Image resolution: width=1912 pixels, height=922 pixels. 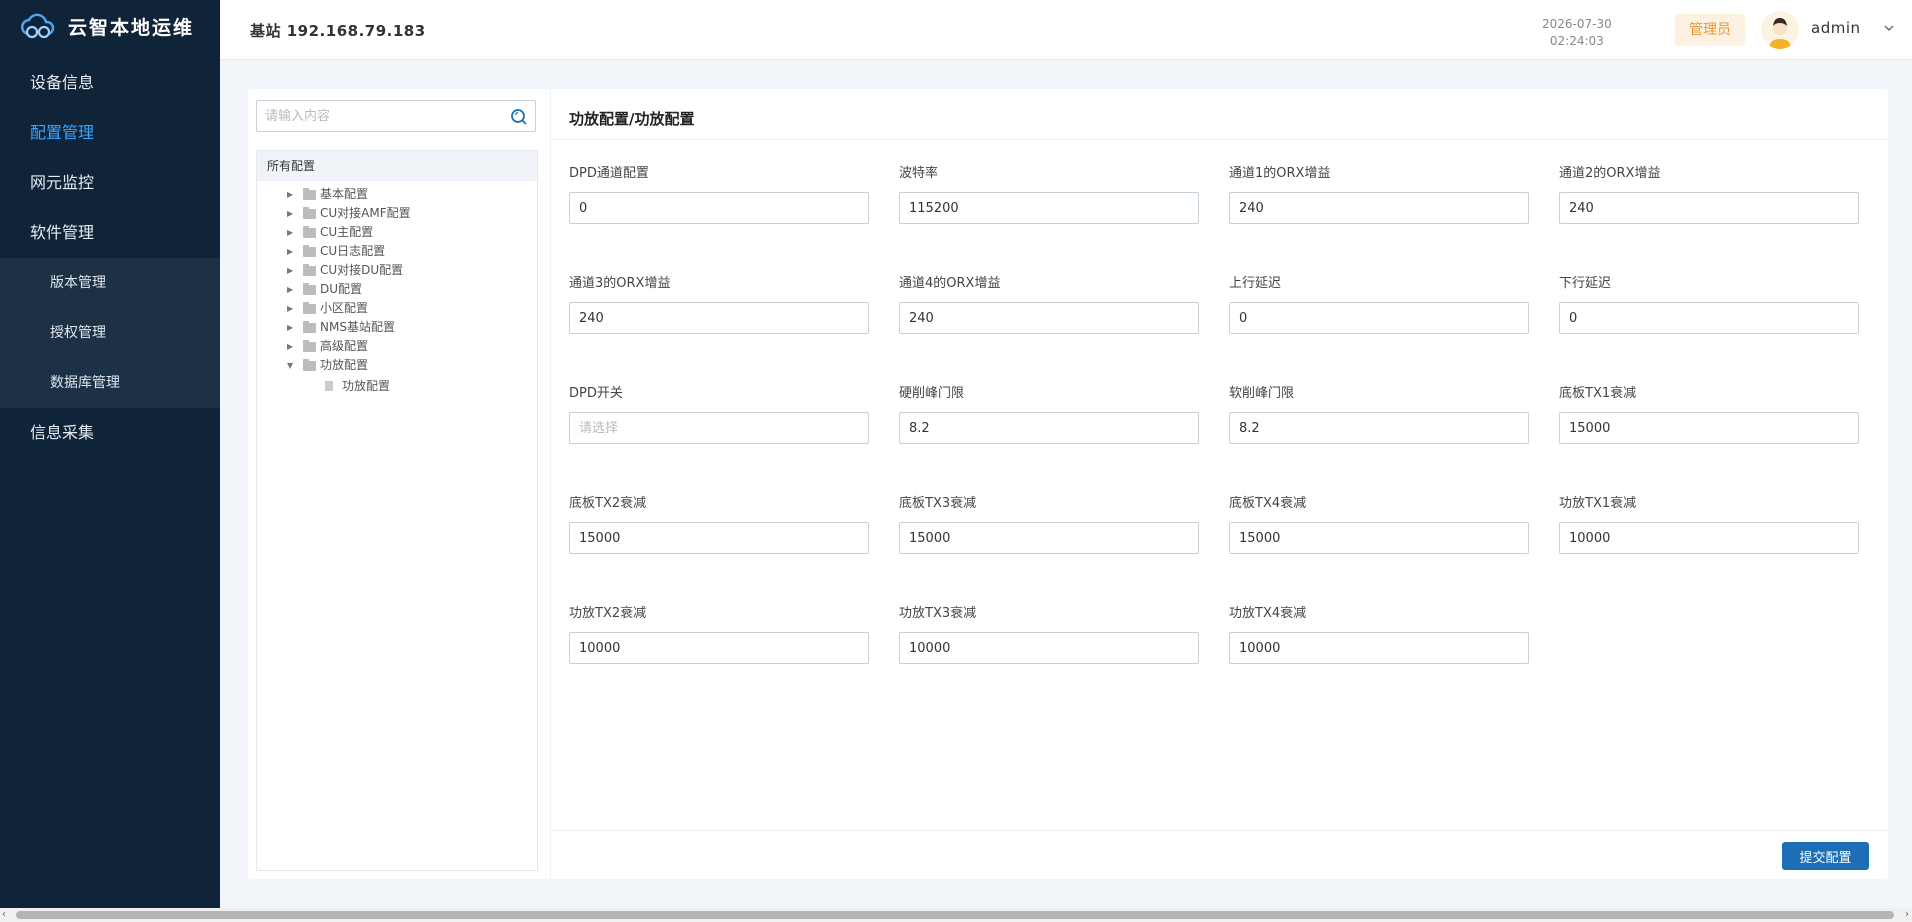 I want to click on form-field: 通道1的ORX增益, so click(x=1379, y=194).